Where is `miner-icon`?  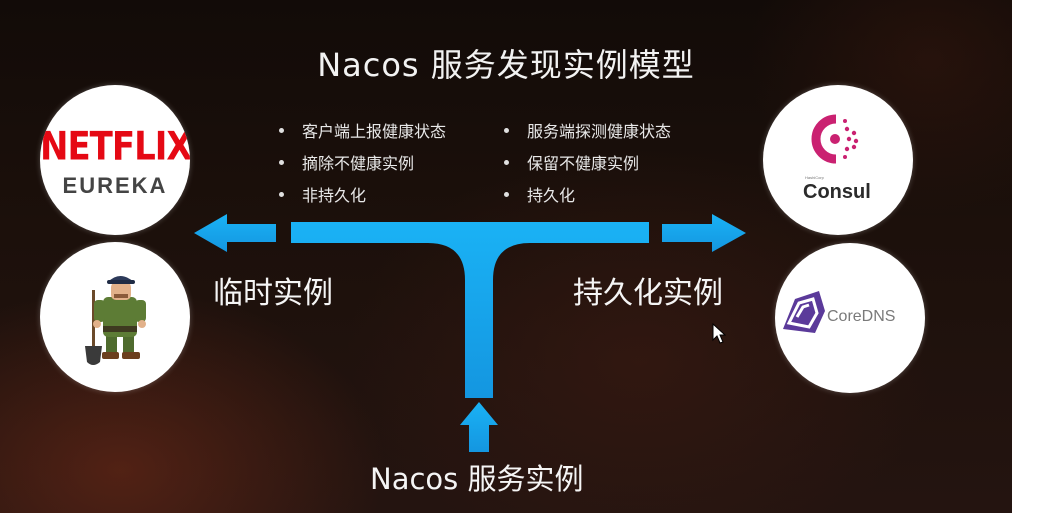
miner-icon is located at coordinates (115, 320).